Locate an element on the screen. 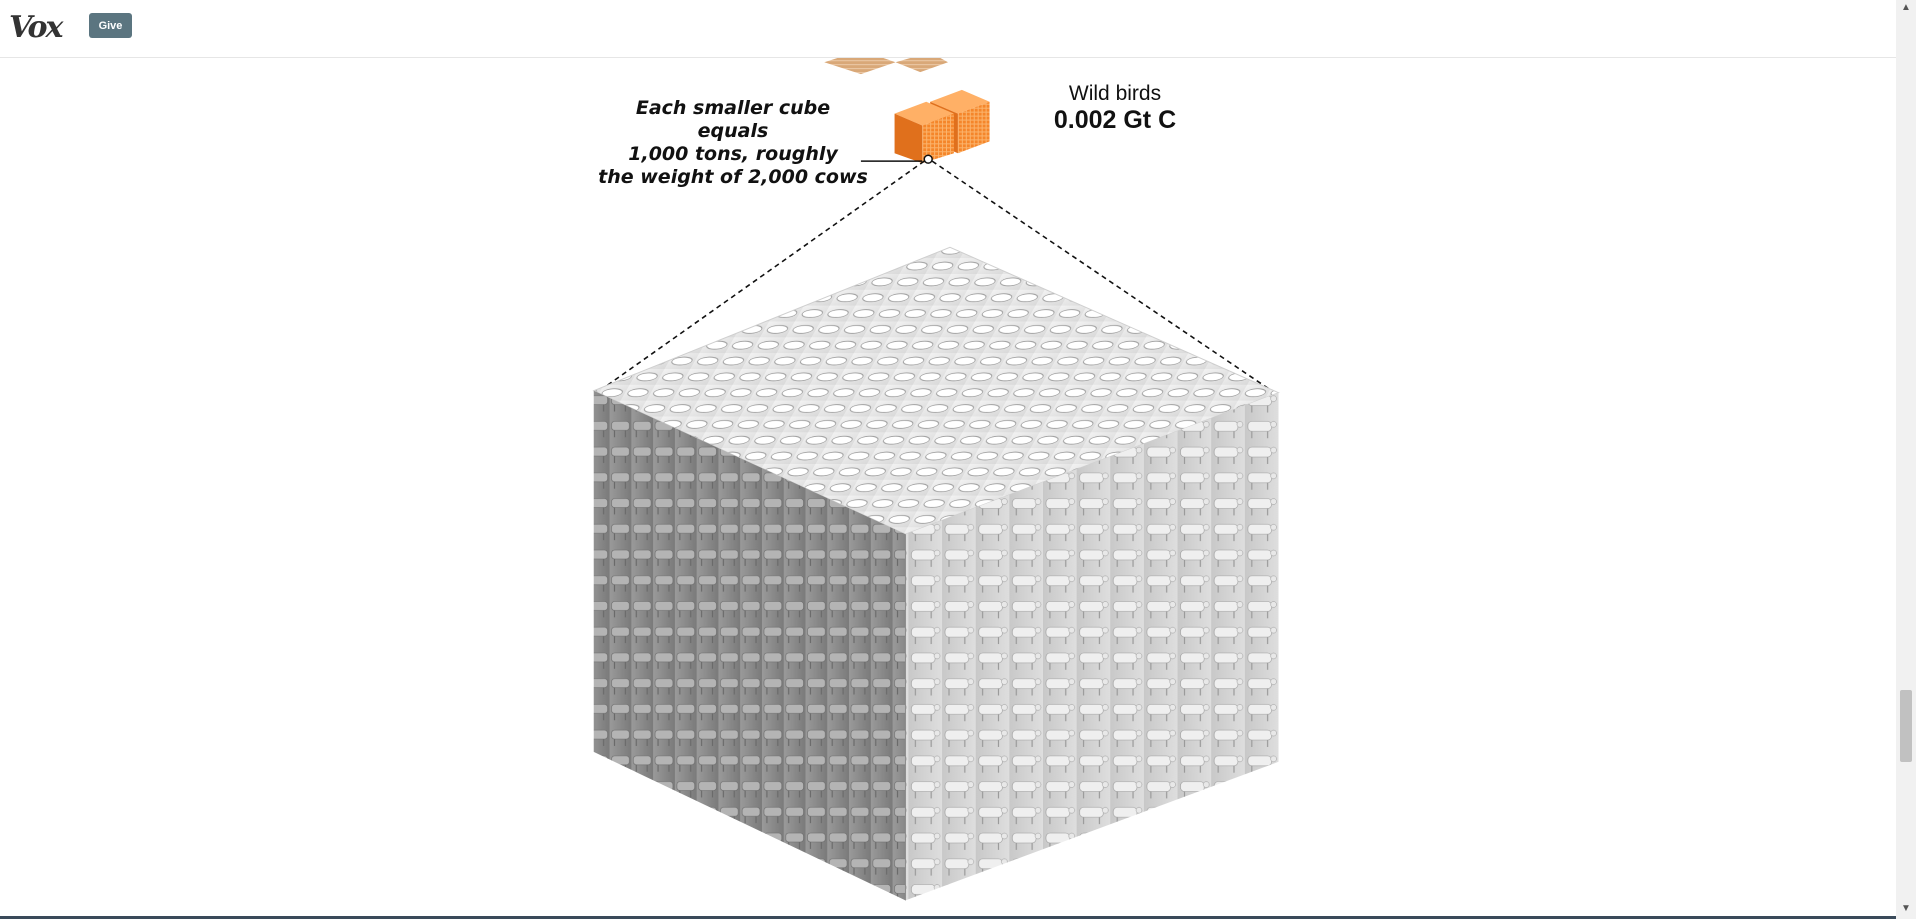 Image resolution: width=1916 pixels, height=919 pixels. scroll-thumb is located at coordinates (1906, 726).